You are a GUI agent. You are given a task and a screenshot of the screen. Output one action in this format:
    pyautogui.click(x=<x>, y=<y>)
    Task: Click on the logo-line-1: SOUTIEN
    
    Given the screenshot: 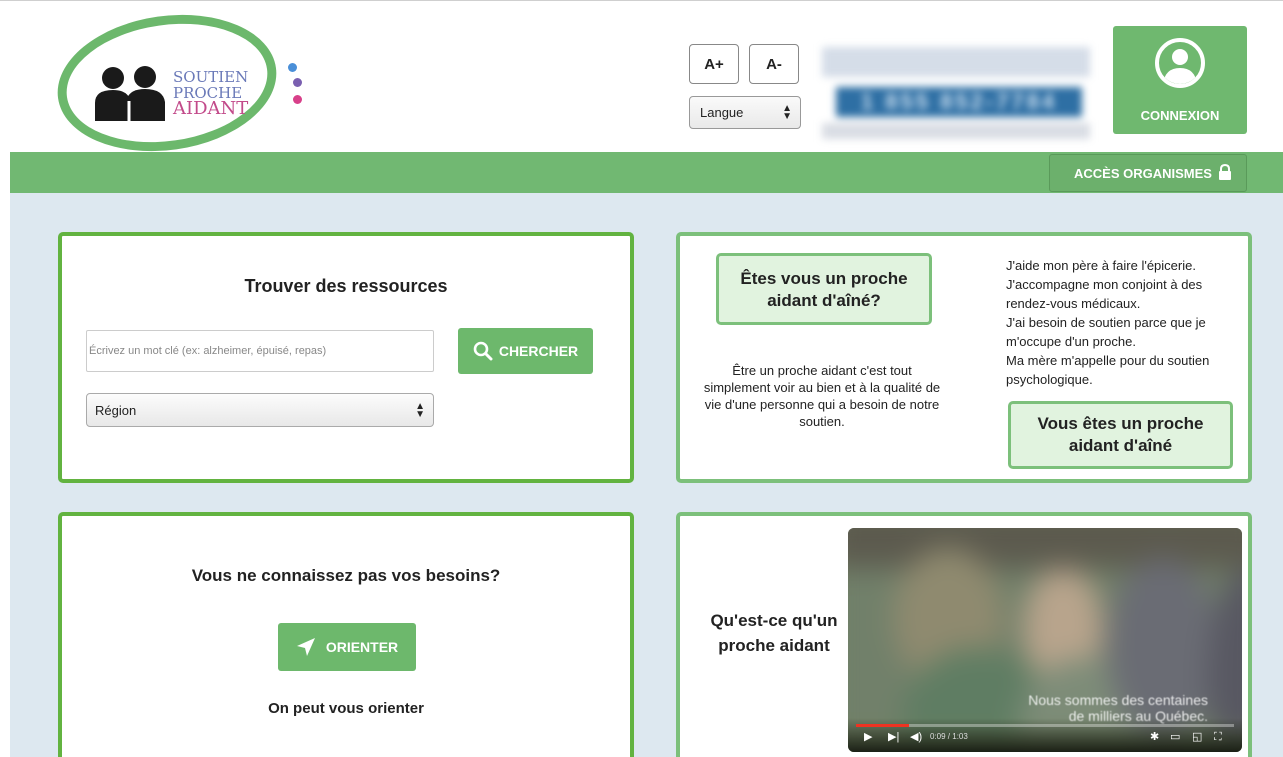 What is the action you would take?
    pyautogui.click(x=211, y=77)
    